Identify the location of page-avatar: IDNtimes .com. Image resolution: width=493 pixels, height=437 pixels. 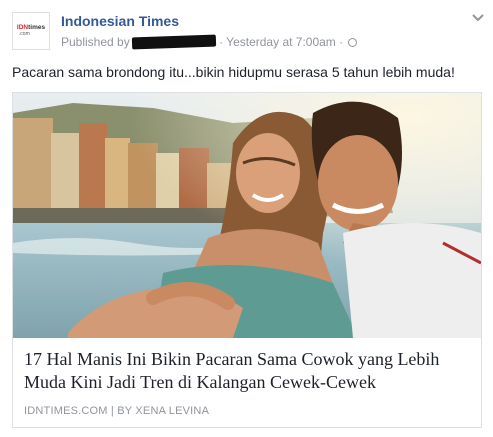
(31, 31).